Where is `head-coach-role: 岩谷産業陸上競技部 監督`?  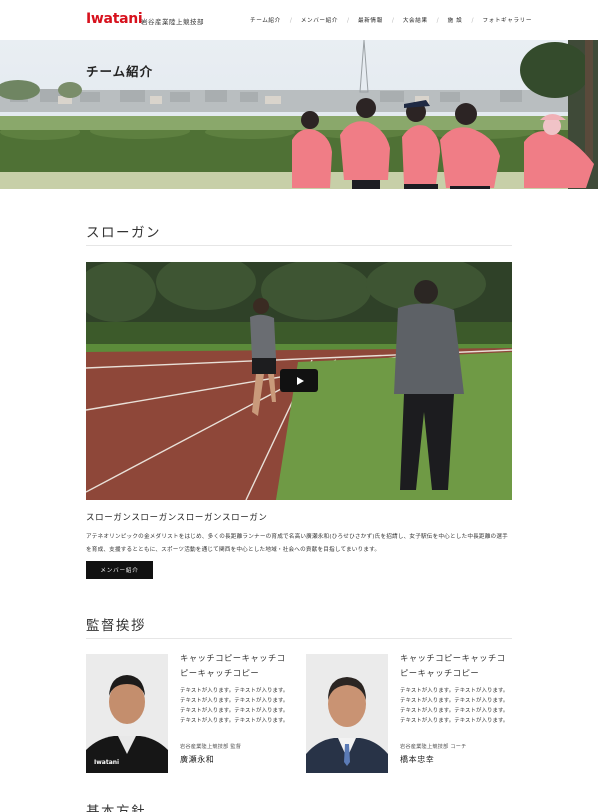
head-coach-role: 岩谷産業陸上競技部 監督 is located at coordinates (211, 747).